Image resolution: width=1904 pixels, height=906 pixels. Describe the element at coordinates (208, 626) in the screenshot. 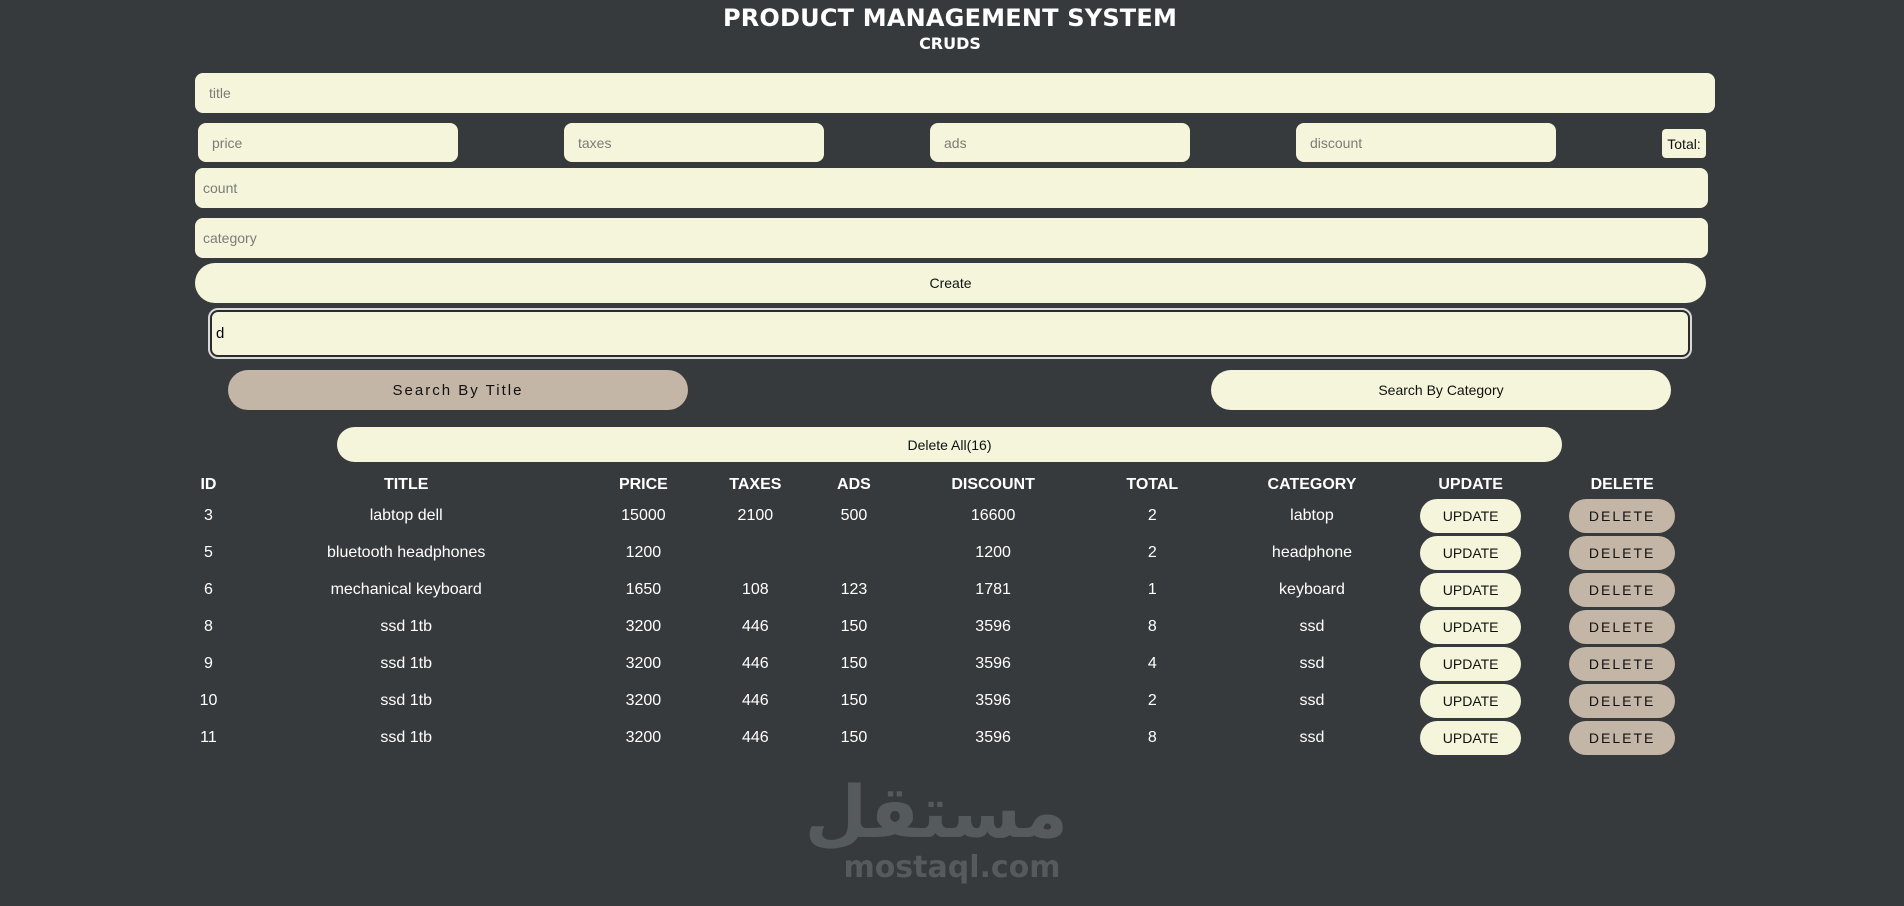

I see `cell-id: 8` at that location.